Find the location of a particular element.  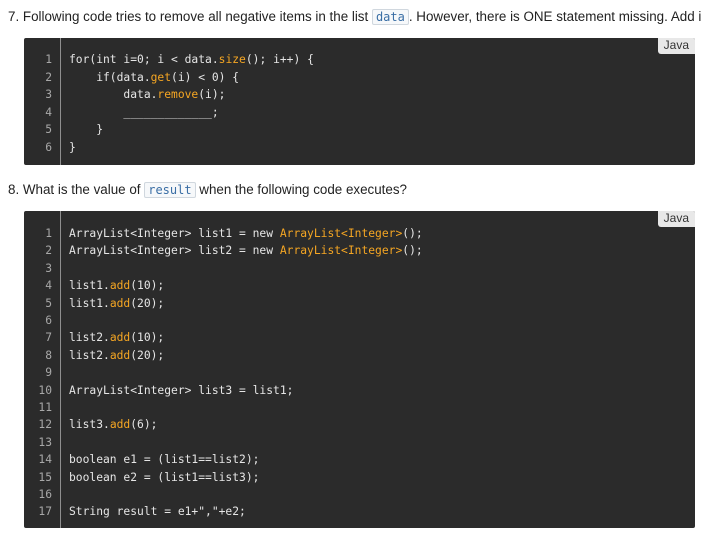

code-token: (i) < 0) { is located at coordinates (205, 77).